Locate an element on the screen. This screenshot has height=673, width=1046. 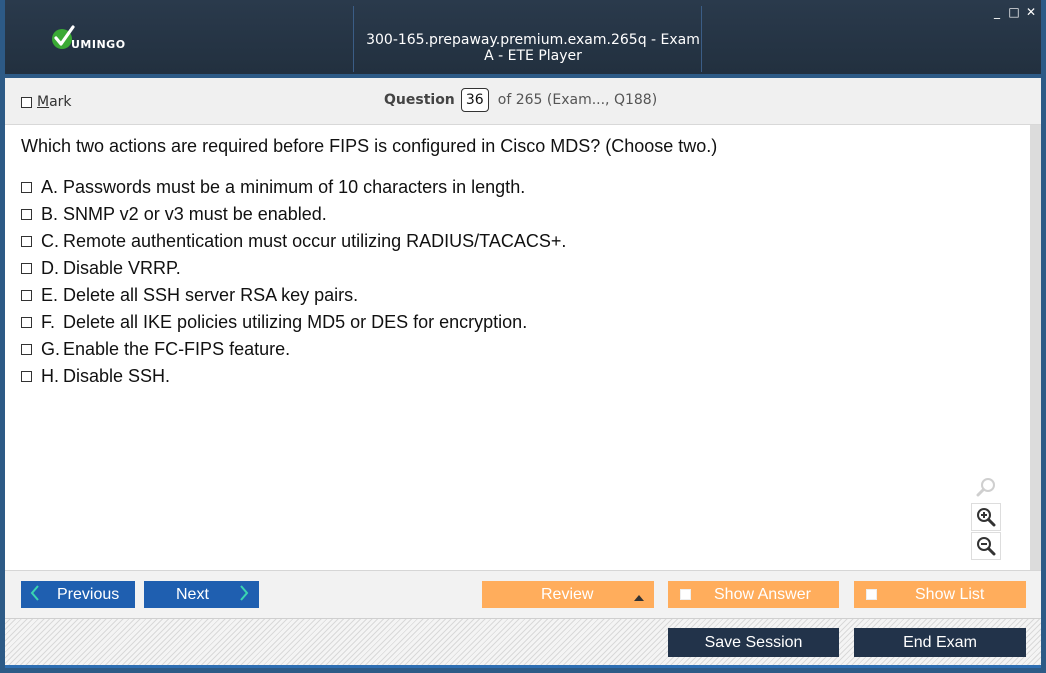
option-e: E. Delete all SSH server RSA key pairs. is located at coordinates (293, 295).